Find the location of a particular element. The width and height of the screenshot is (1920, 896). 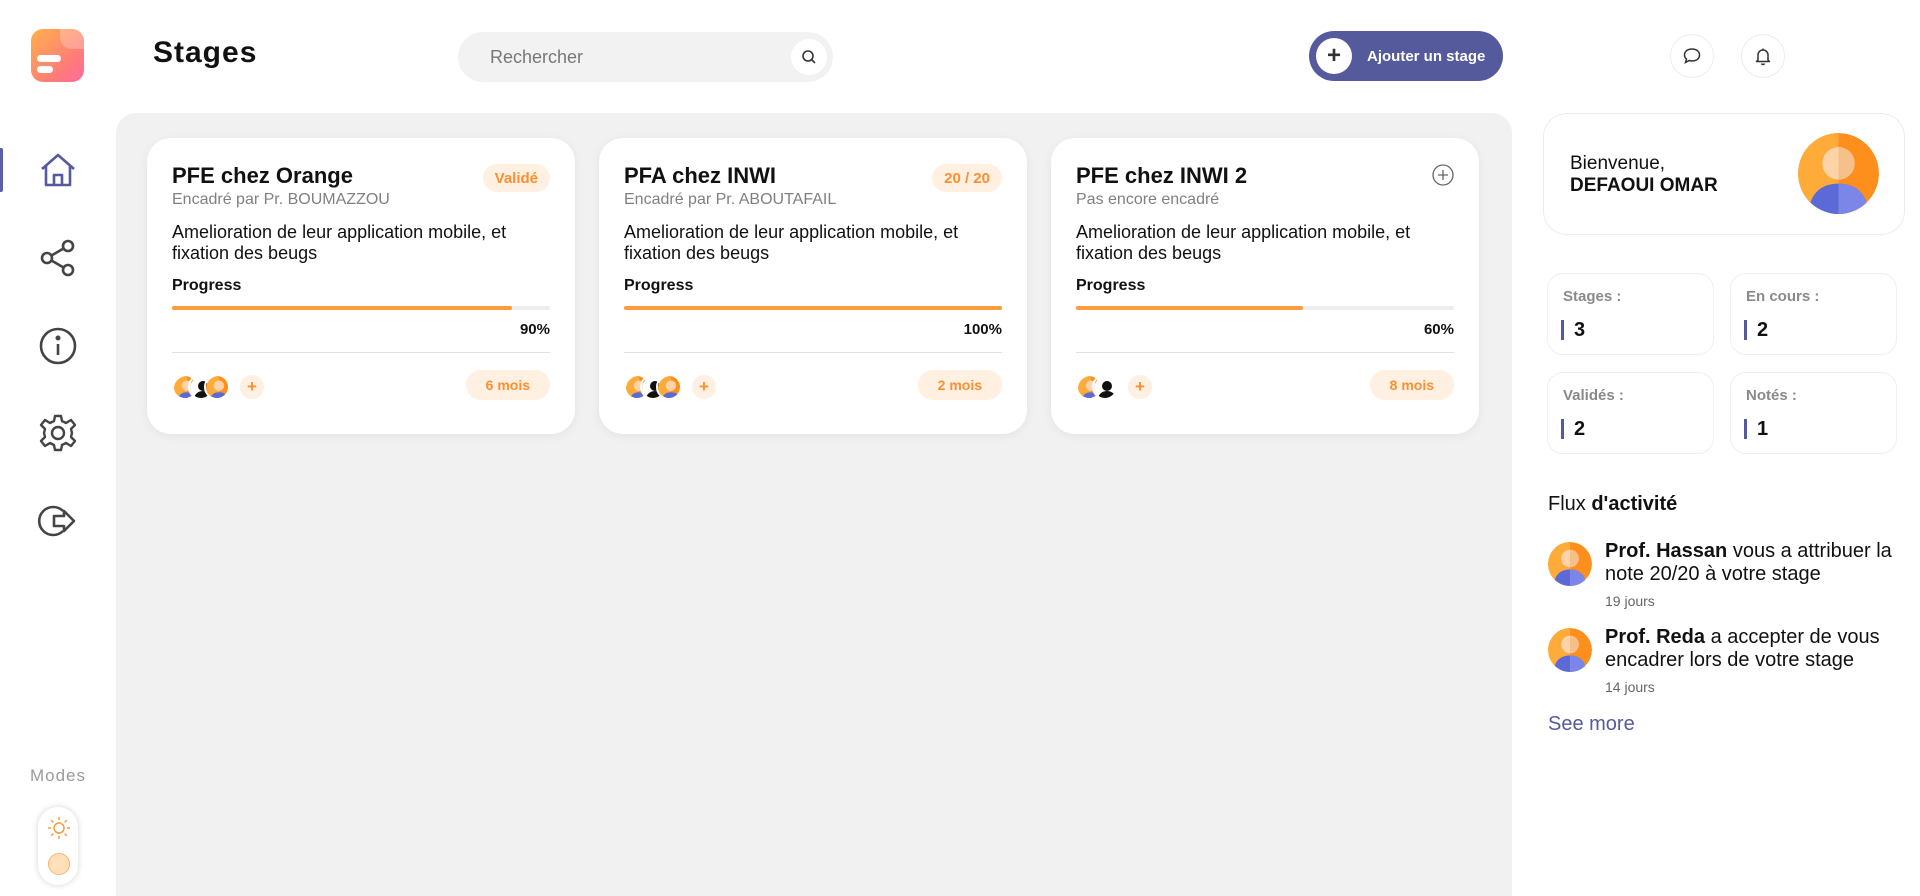

app-logo is located at coordinates (57, 55).